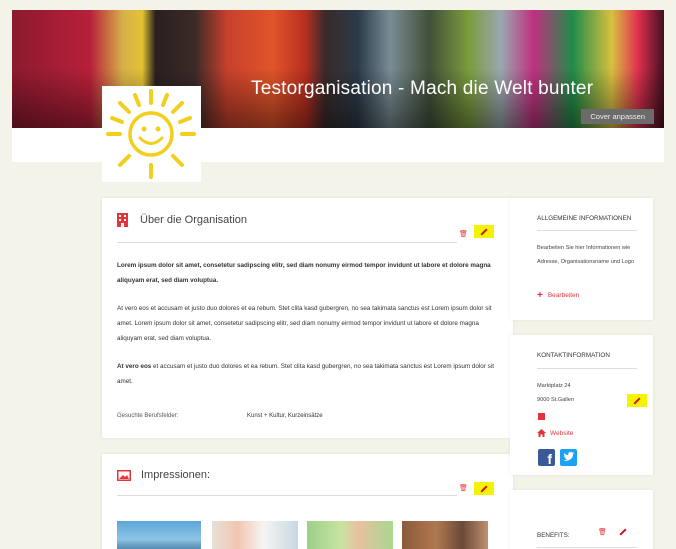  Describe the element at coordinates (134, 366) in the screenshot. I see `about-paragraph-3-bold: At vero eos` at that location.